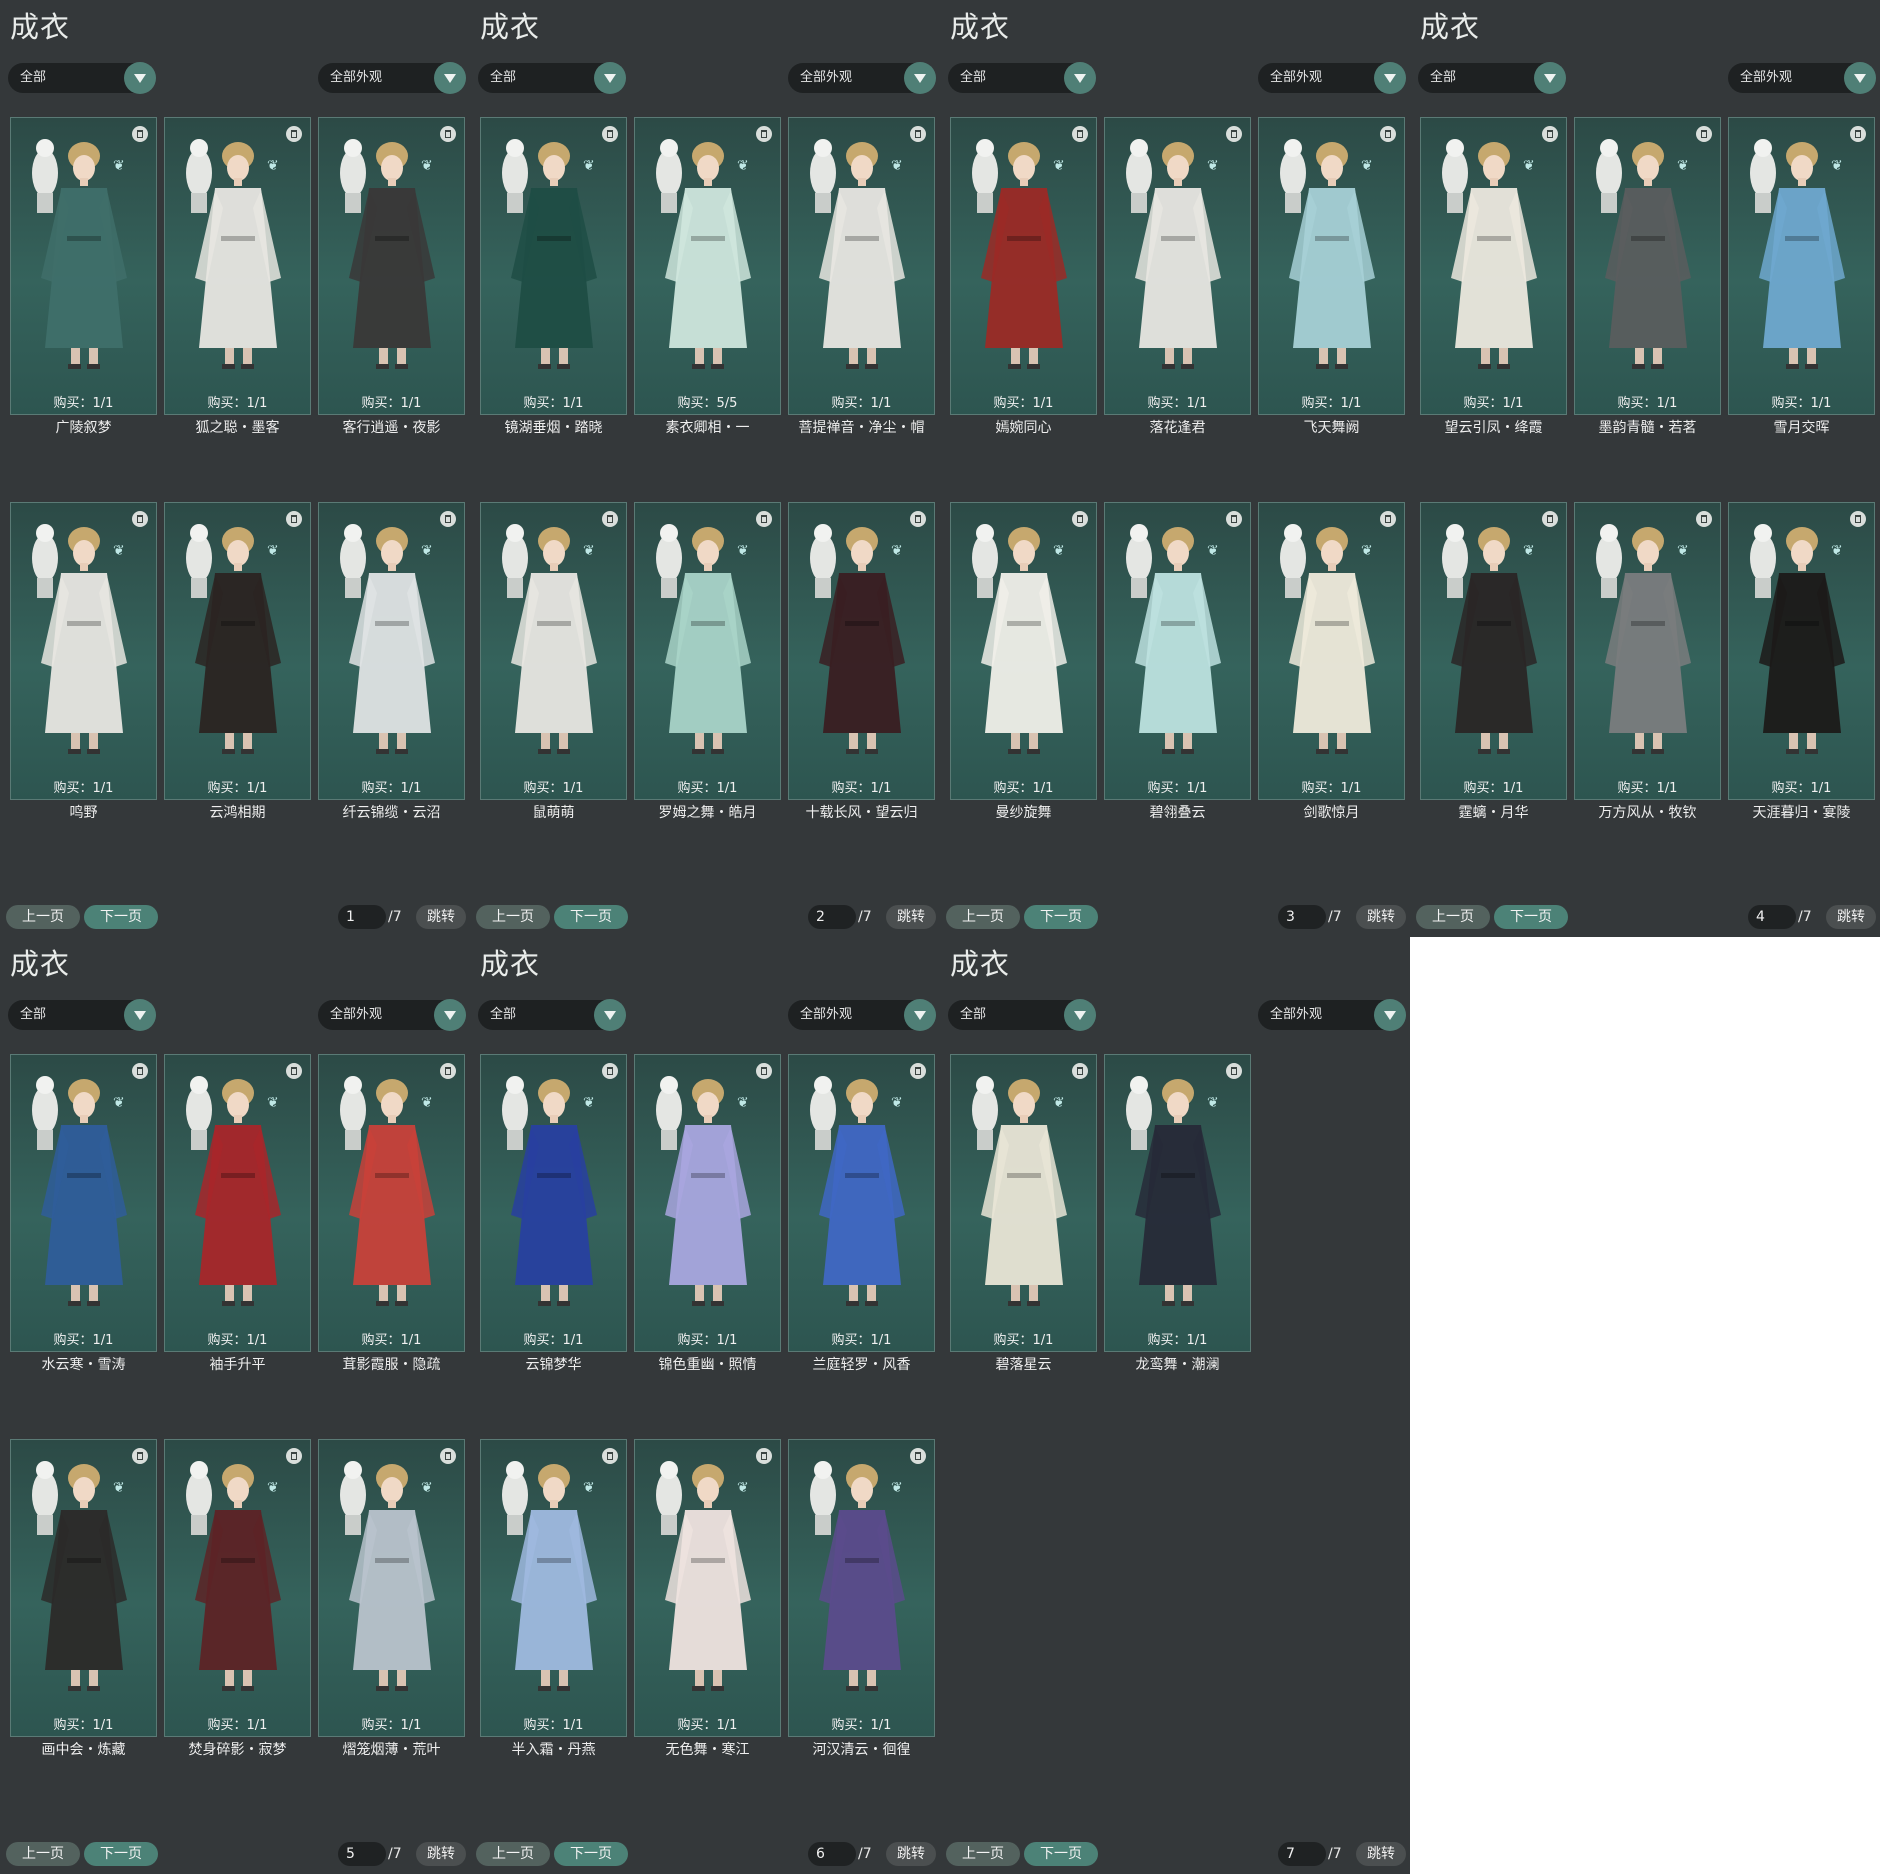 This screenshot has width=1880, height=1874. What do you see at coordinates (832, 1854) in the screenshot?
I see `page-number-input: 6` at bounding box center [832, 1854].